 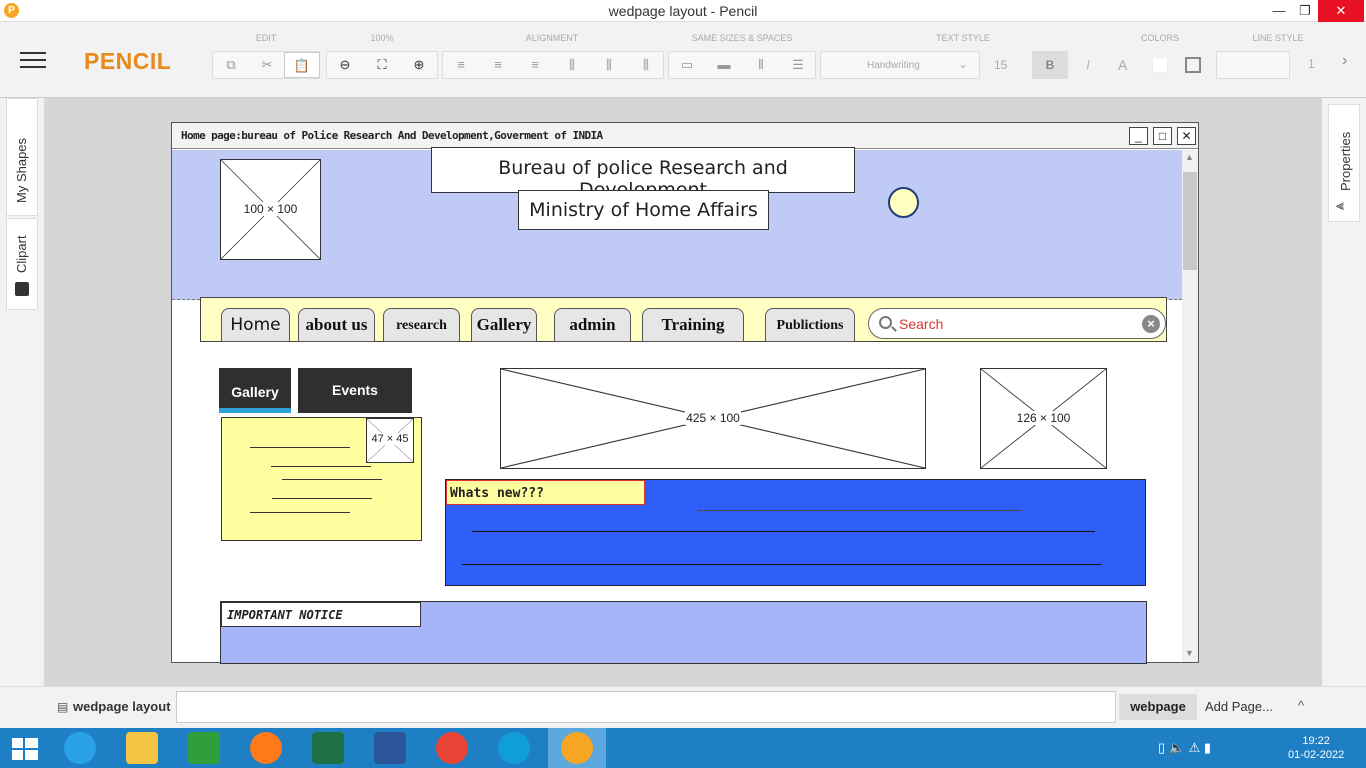 I want to click on cut-icon: ✂, so click(x=267, y=65).